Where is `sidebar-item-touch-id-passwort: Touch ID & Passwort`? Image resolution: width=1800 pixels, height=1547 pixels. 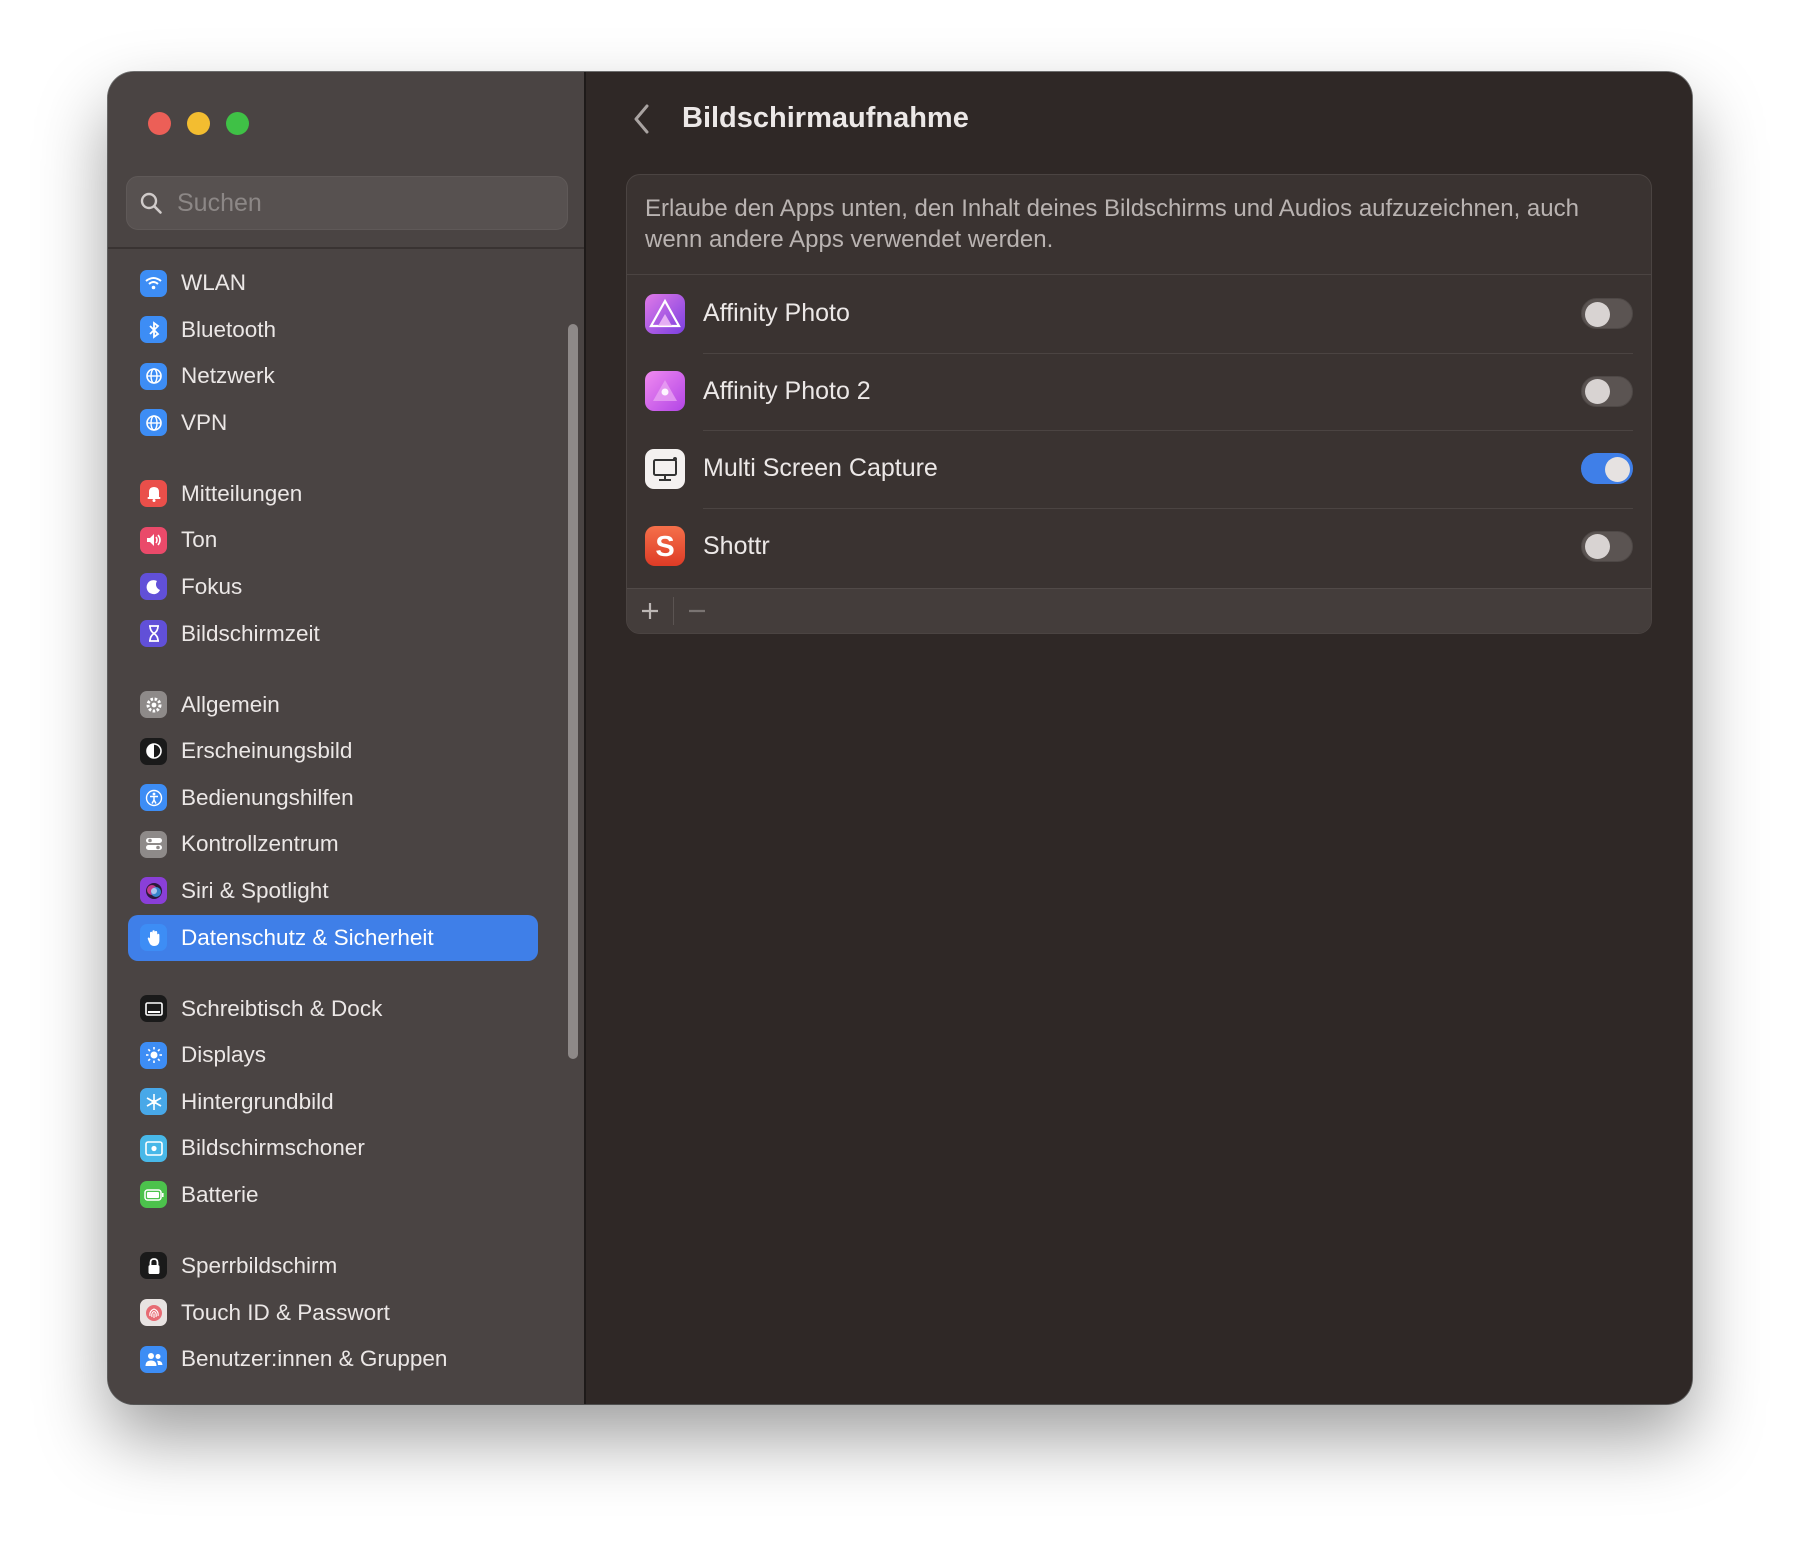
sidebar-item-touch-id-passwort: Touch ID & Passwort is located at coordinates (333, 1313).